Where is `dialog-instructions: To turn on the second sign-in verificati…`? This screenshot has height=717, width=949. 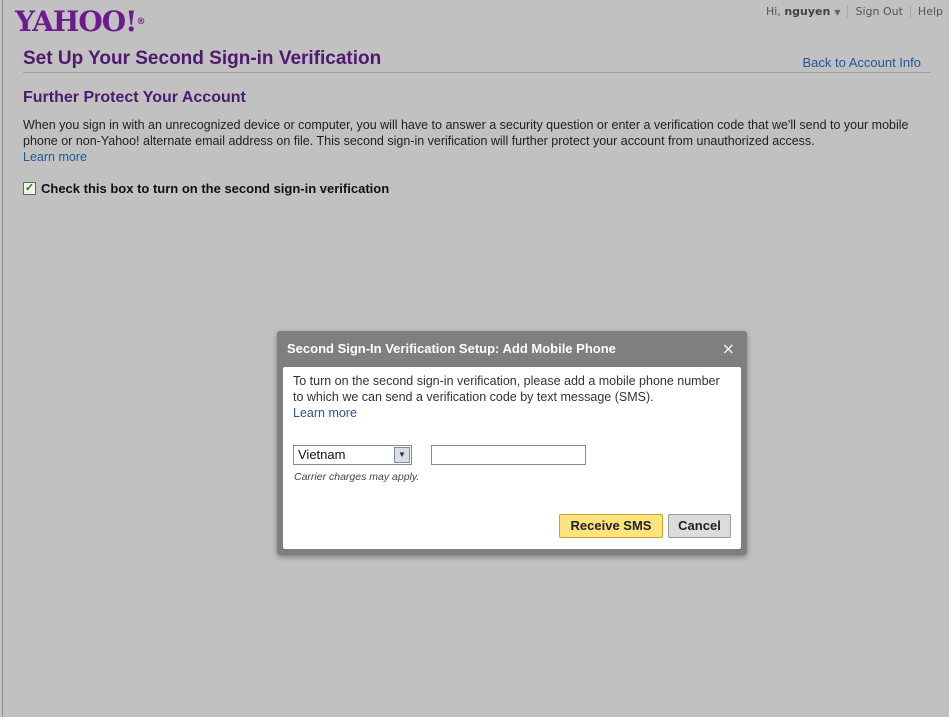
dialog-instructions: To turn on the second sign-in verificati… is located at coordinates (506, 389).